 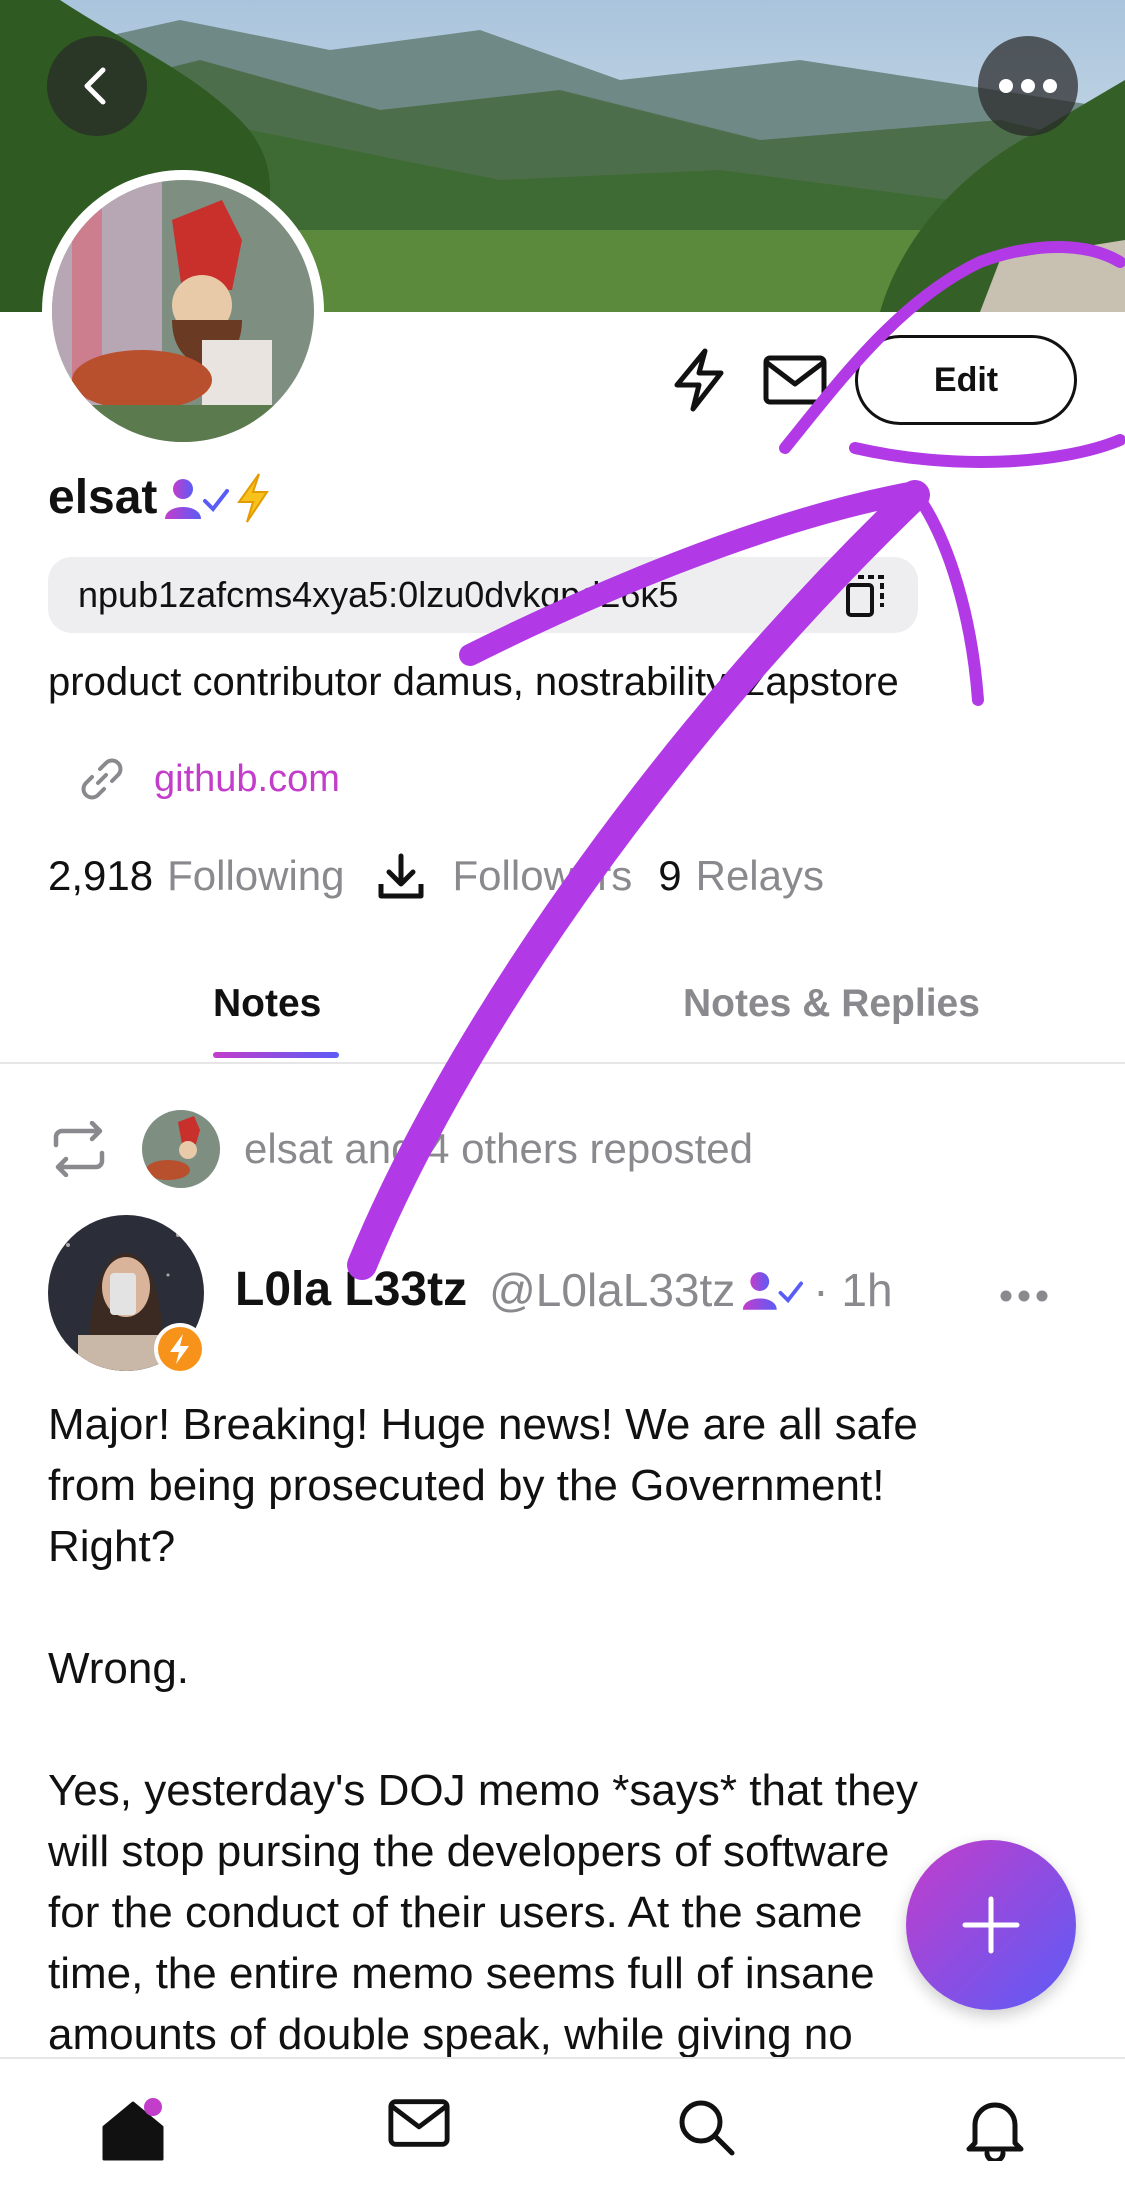 I want to click on following-count: 2,918, so click(x=100, y=876).